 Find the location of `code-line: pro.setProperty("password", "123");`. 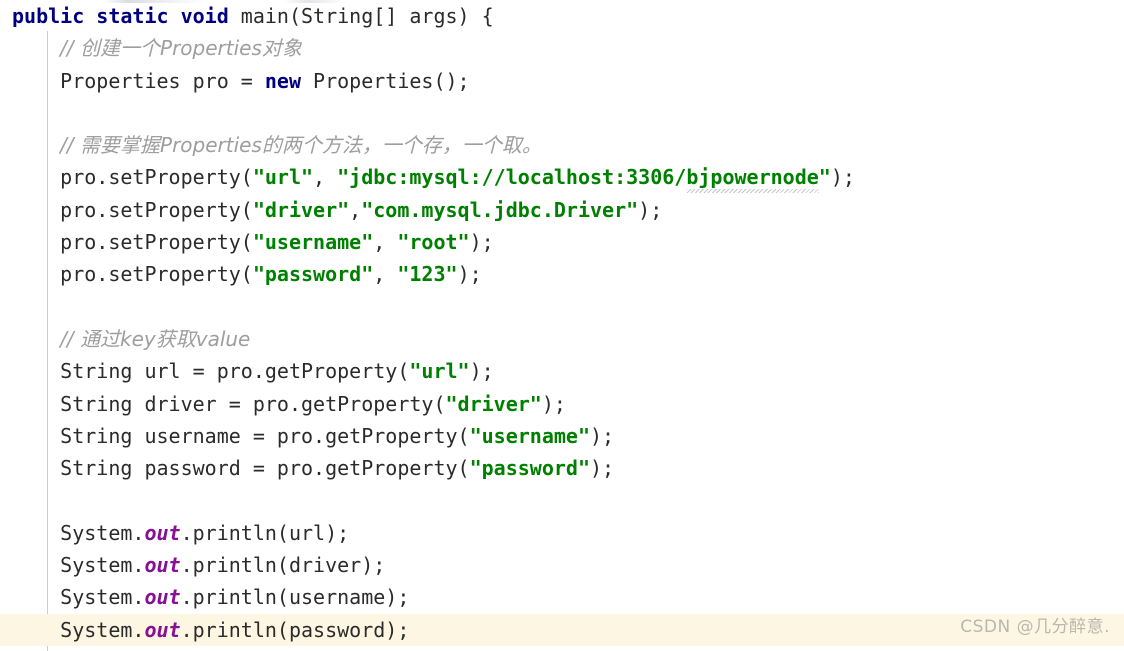

code-line: pro.setProperty("password", "123"); is located at coordinates (562, 274).